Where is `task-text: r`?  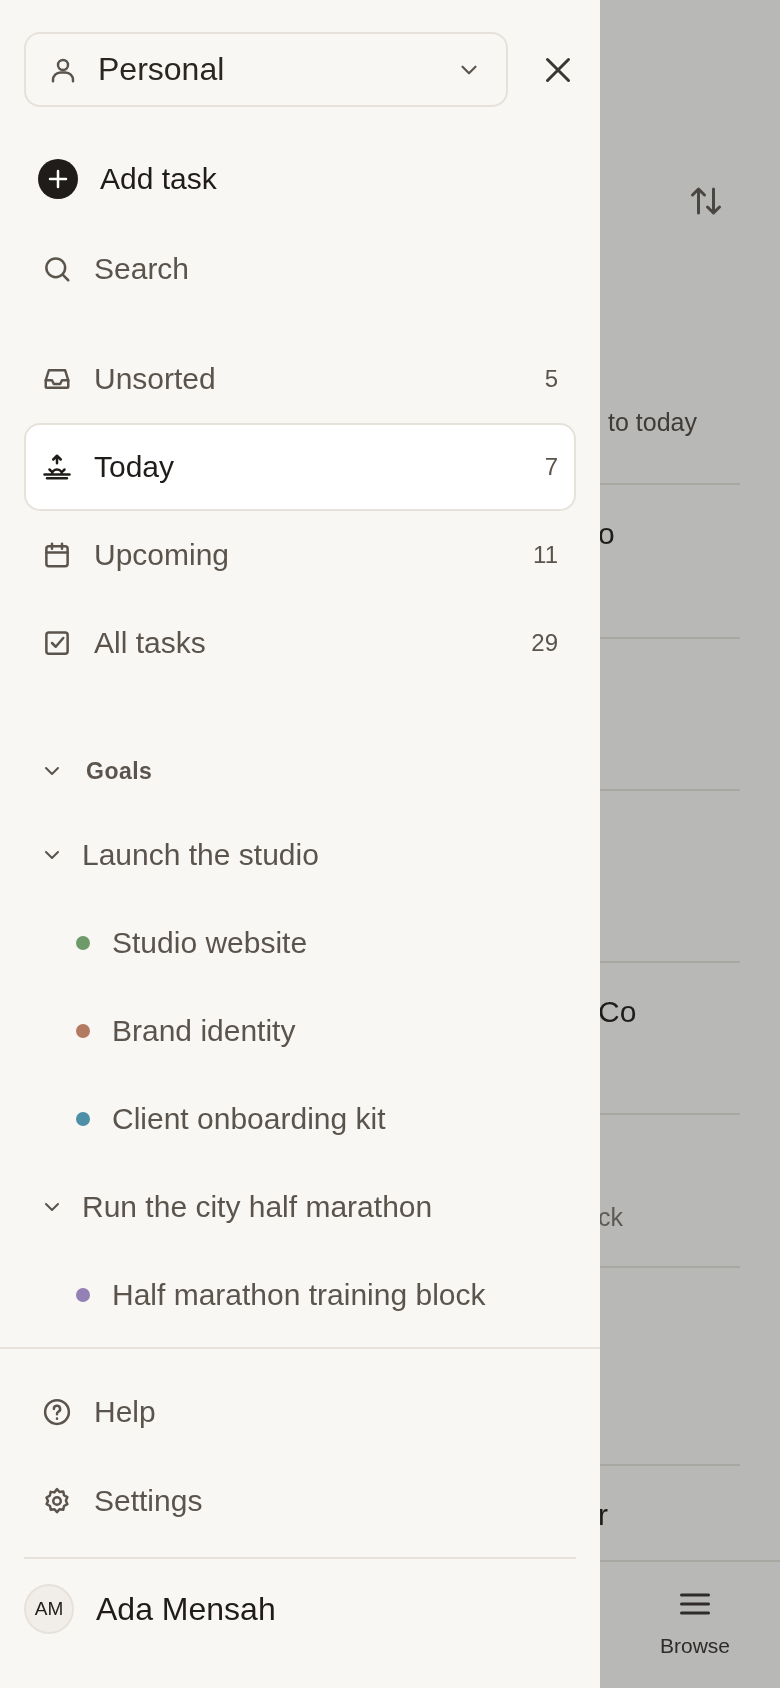 task-text: r is located at coordinates (604, 1515).